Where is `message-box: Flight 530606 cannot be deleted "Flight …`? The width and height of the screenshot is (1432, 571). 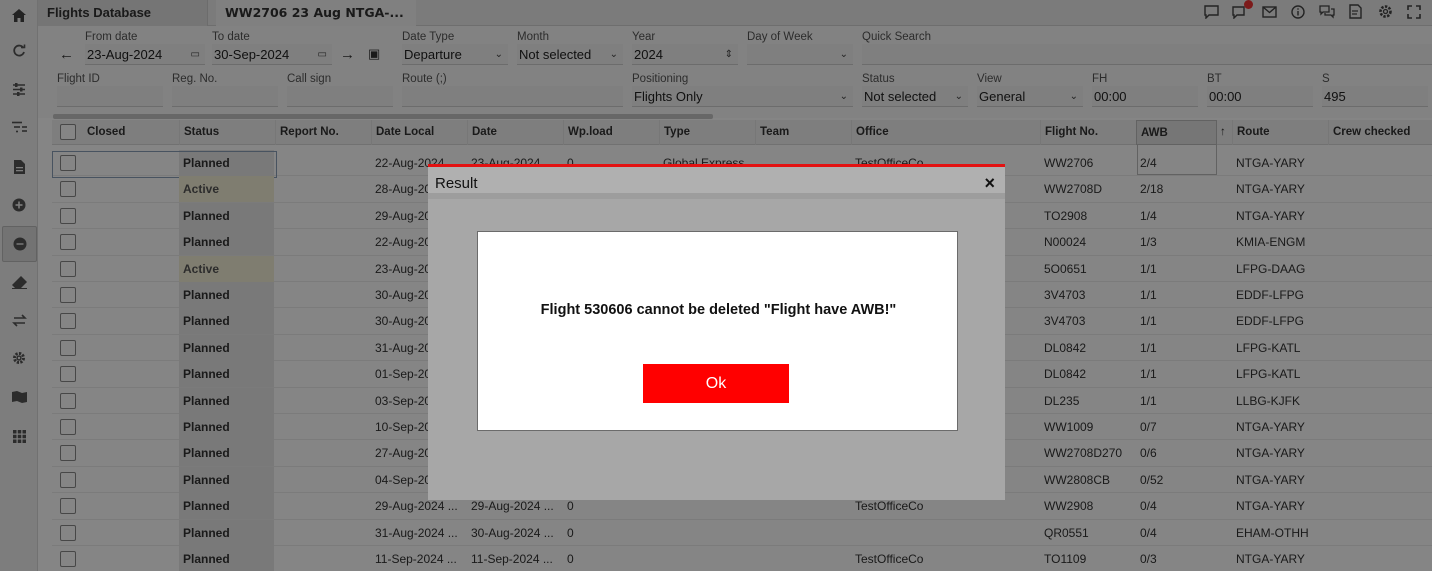 message-box: Flight 530606 cannot be deleted "Flight … is located at coordinates (717, 331).